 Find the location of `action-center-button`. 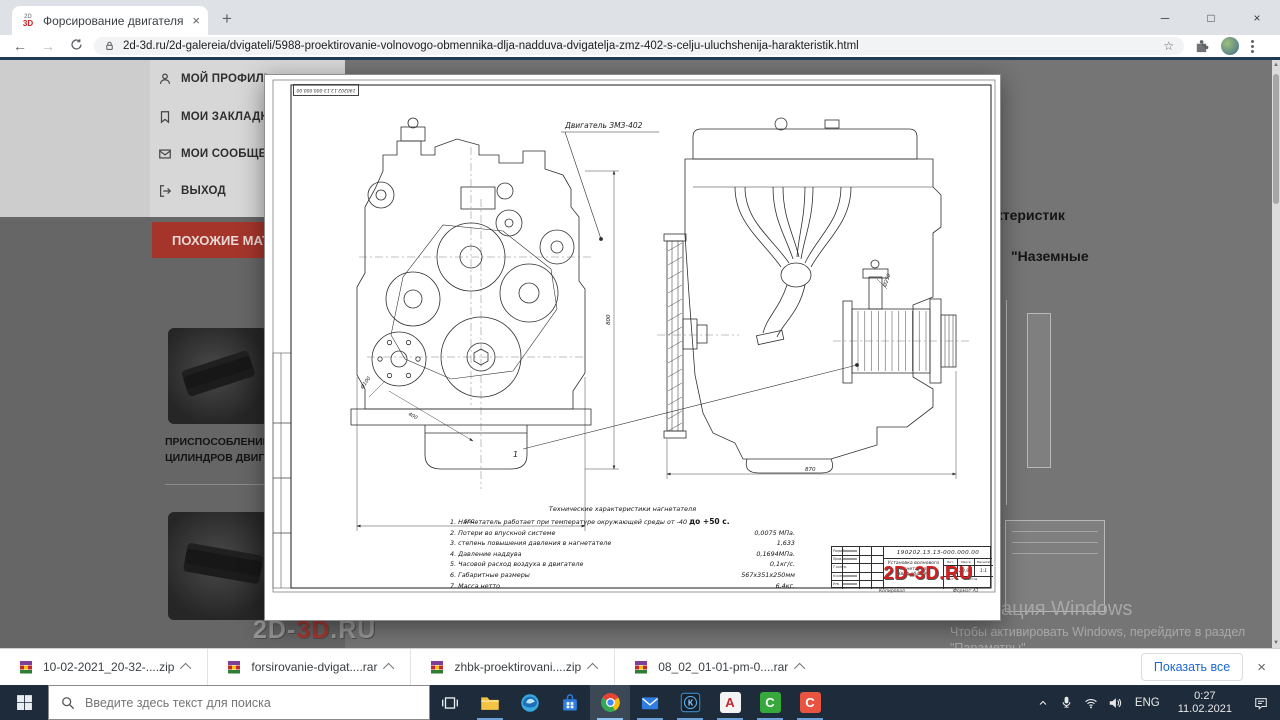

action-center-button is located at coordinates (1261, 702).